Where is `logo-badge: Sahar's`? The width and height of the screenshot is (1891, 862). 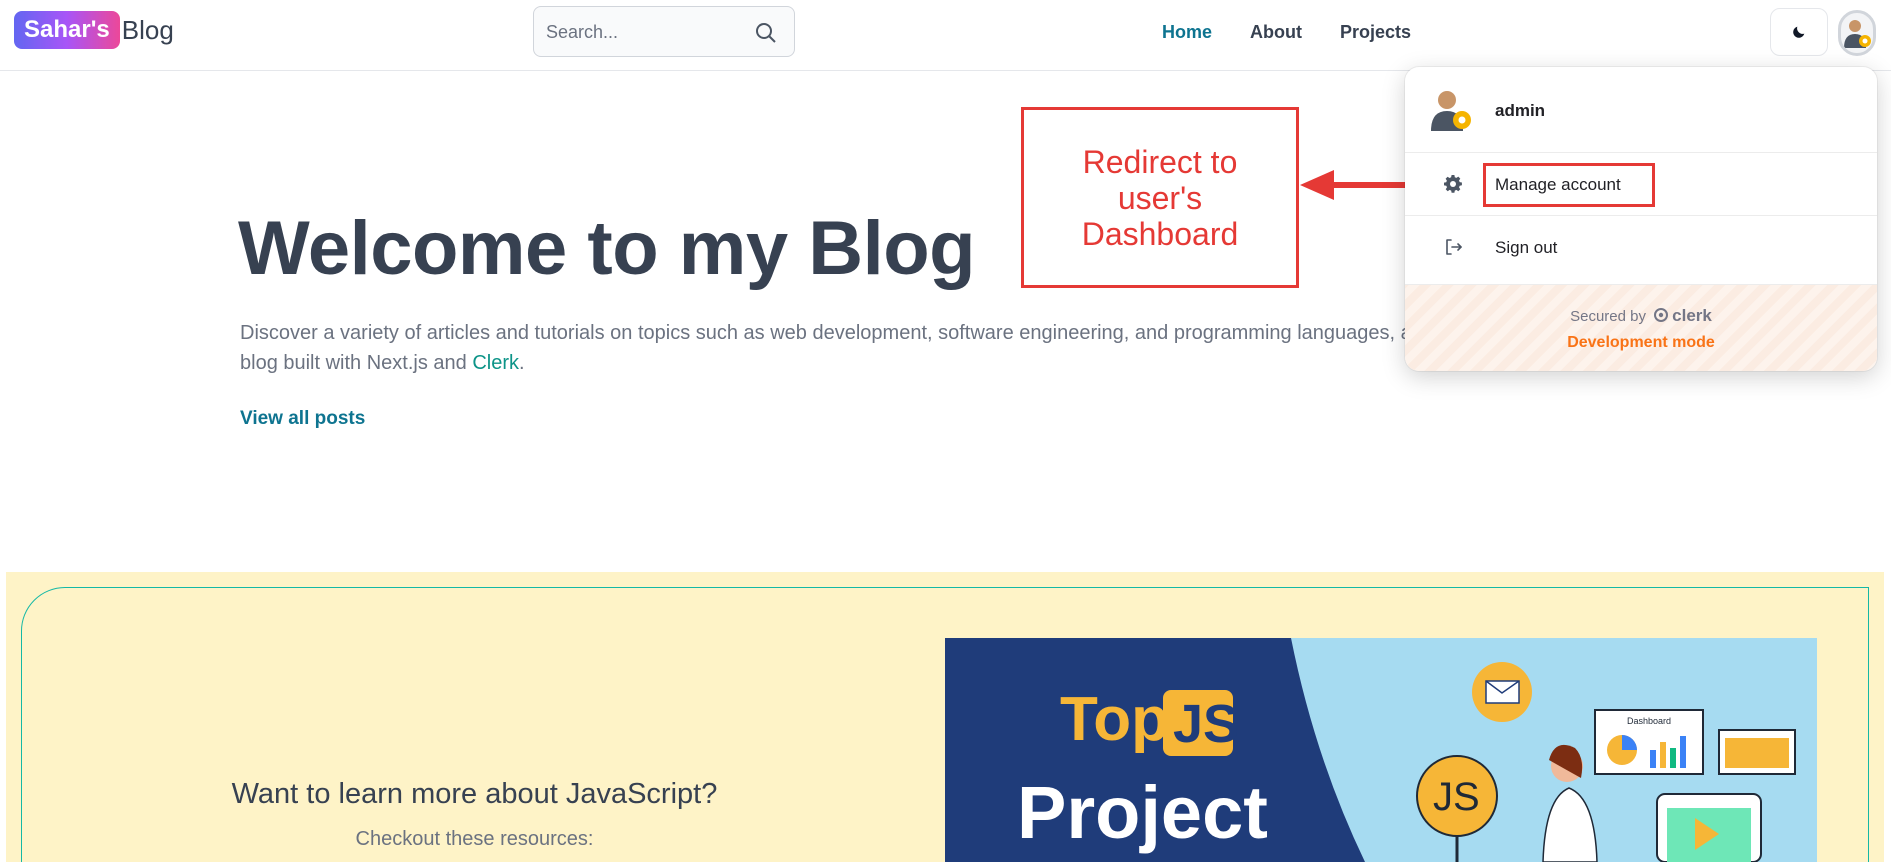
logo-badge: Sahar's is located at coordinates (67, 30).